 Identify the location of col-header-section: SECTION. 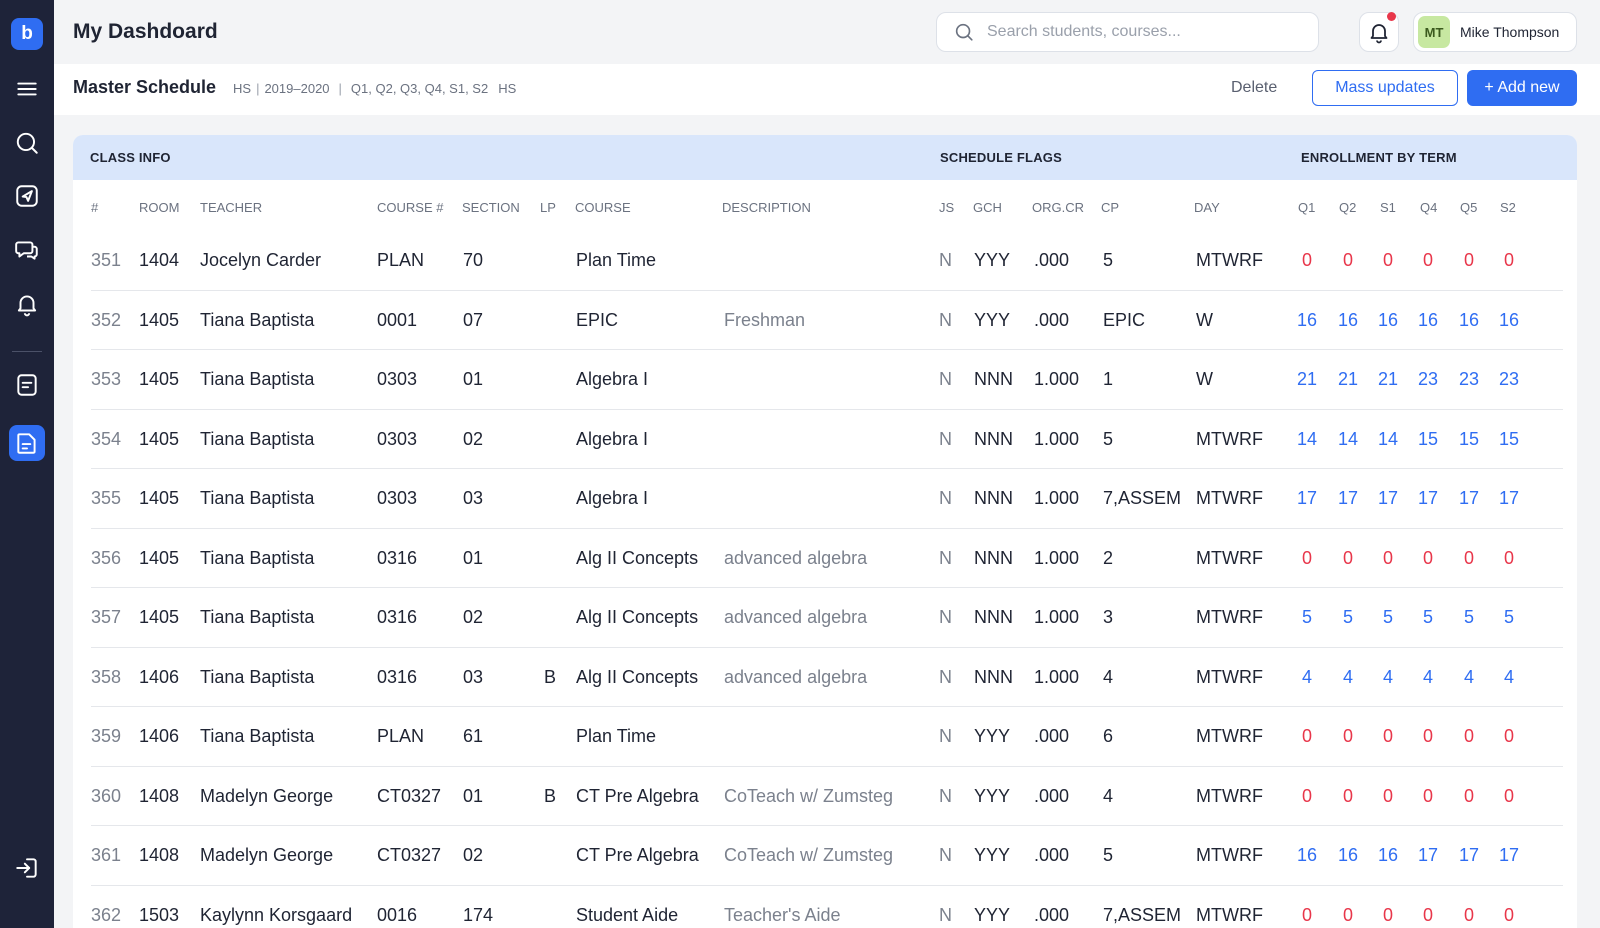
(491, 207).